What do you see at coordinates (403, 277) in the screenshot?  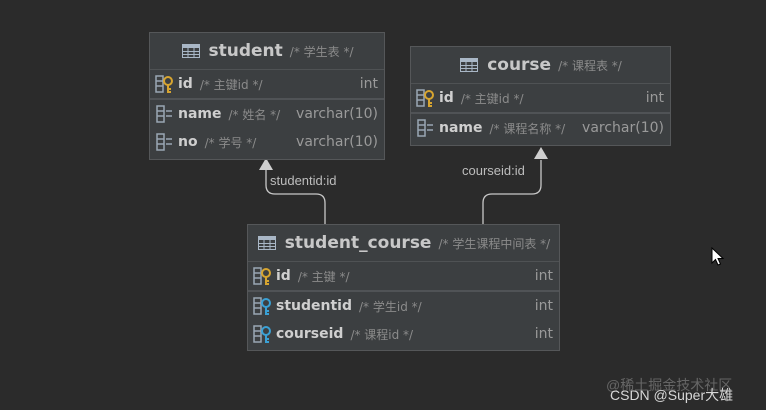 I see `column-row: id /* 主键 */ int` at bounding box center [403, 277].